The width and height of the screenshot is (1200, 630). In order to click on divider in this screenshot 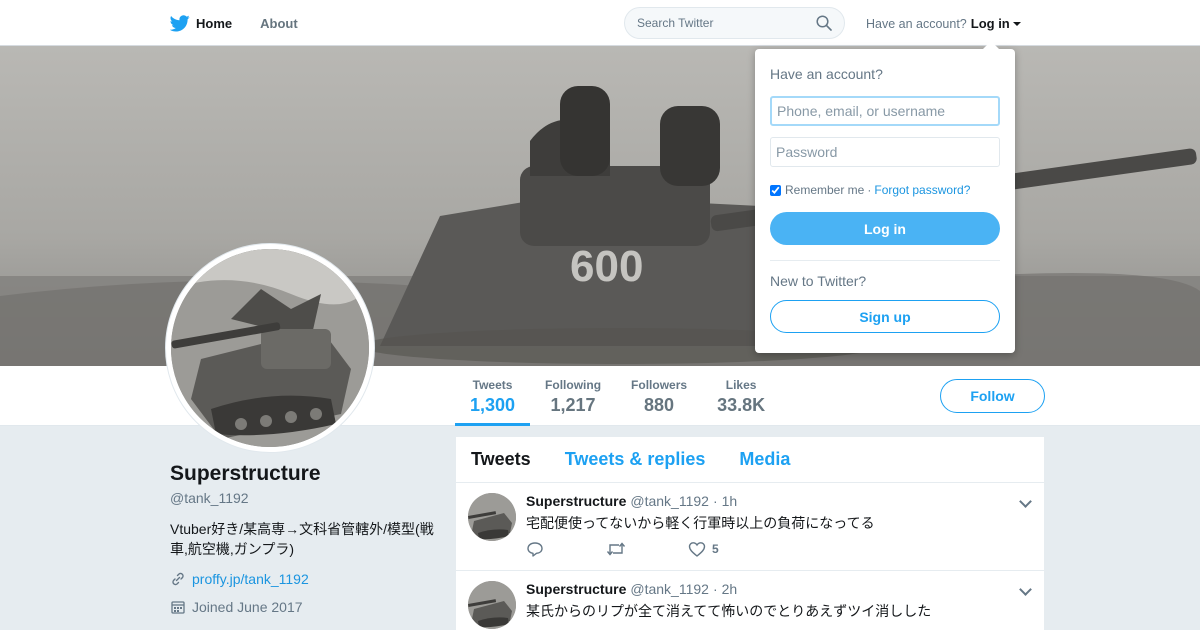, I will do `click(885, 260)`.